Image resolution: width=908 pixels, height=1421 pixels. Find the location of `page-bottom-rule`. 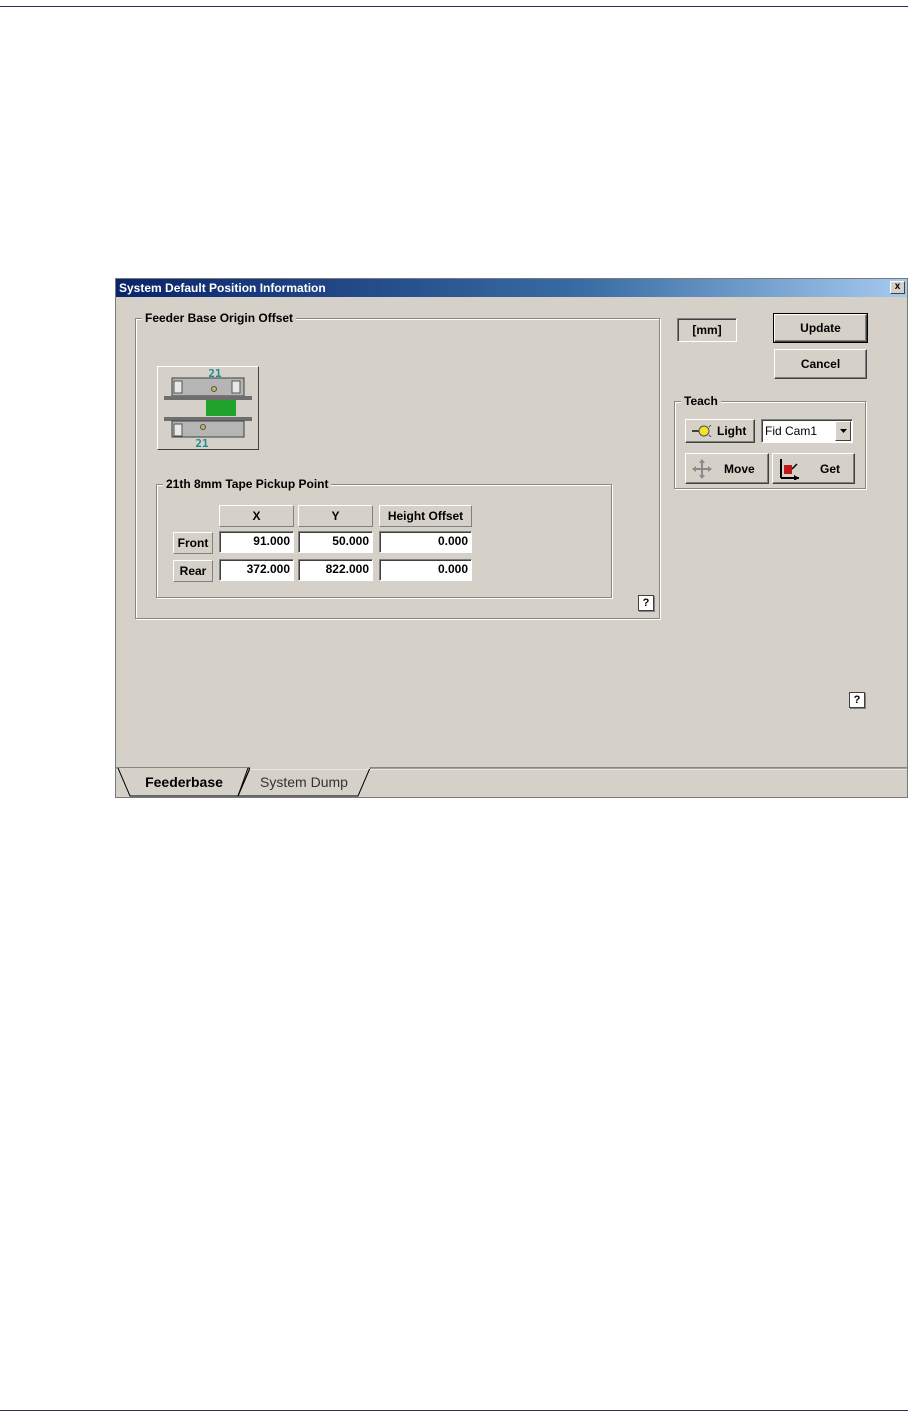

page-bottom-rule is located at coordinates (454, 1410).